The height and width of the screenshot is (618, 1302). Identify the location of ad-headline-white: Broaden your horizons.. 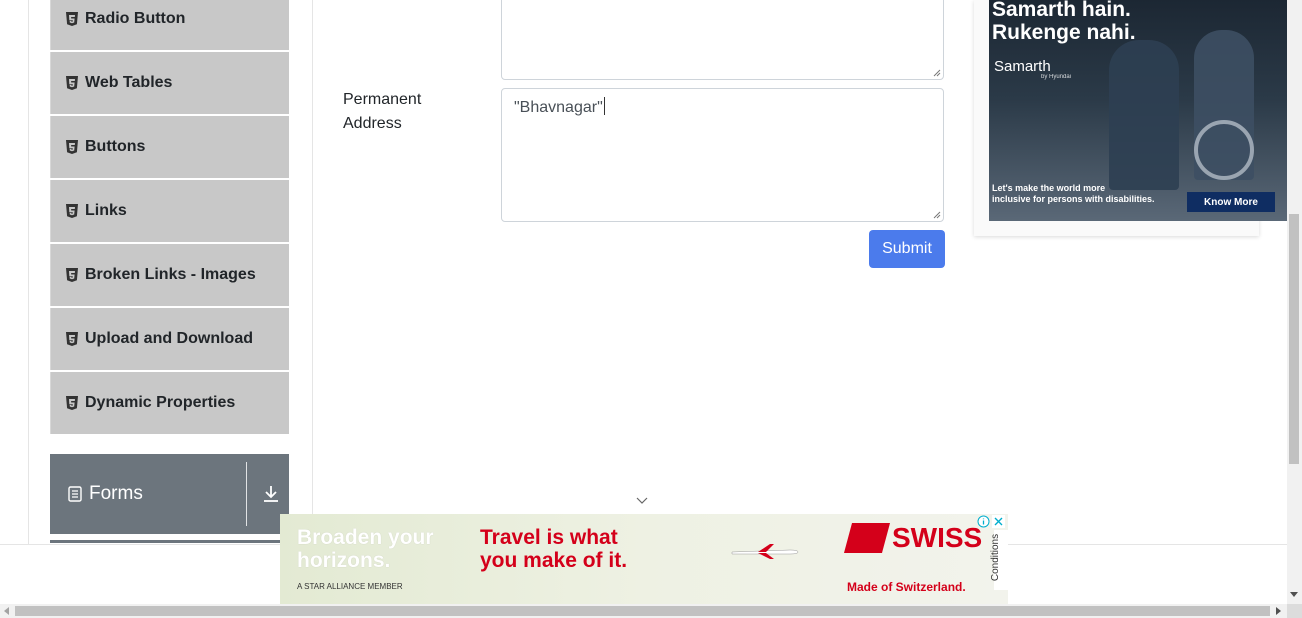
(365, 549).